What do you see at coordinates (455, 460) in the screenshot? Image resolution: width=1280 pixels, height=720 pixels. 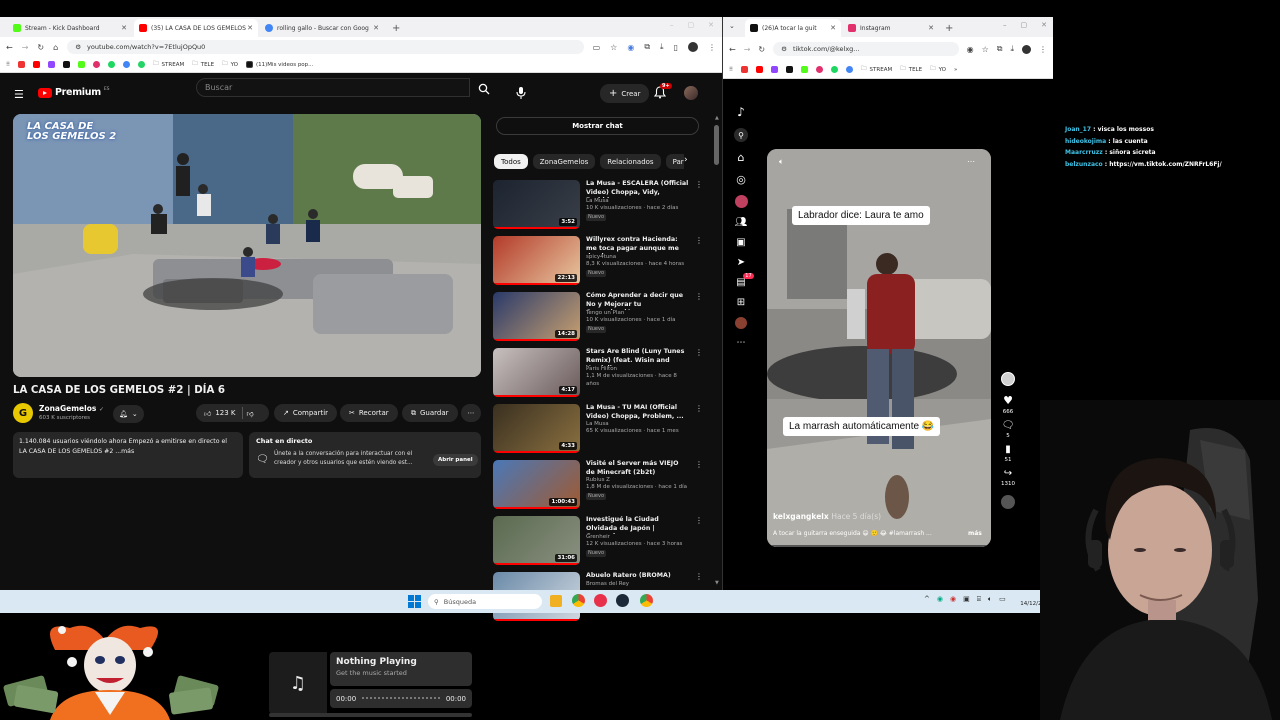 I see `open-panel-button: Abrir panel` at bounding box center [455, 460].